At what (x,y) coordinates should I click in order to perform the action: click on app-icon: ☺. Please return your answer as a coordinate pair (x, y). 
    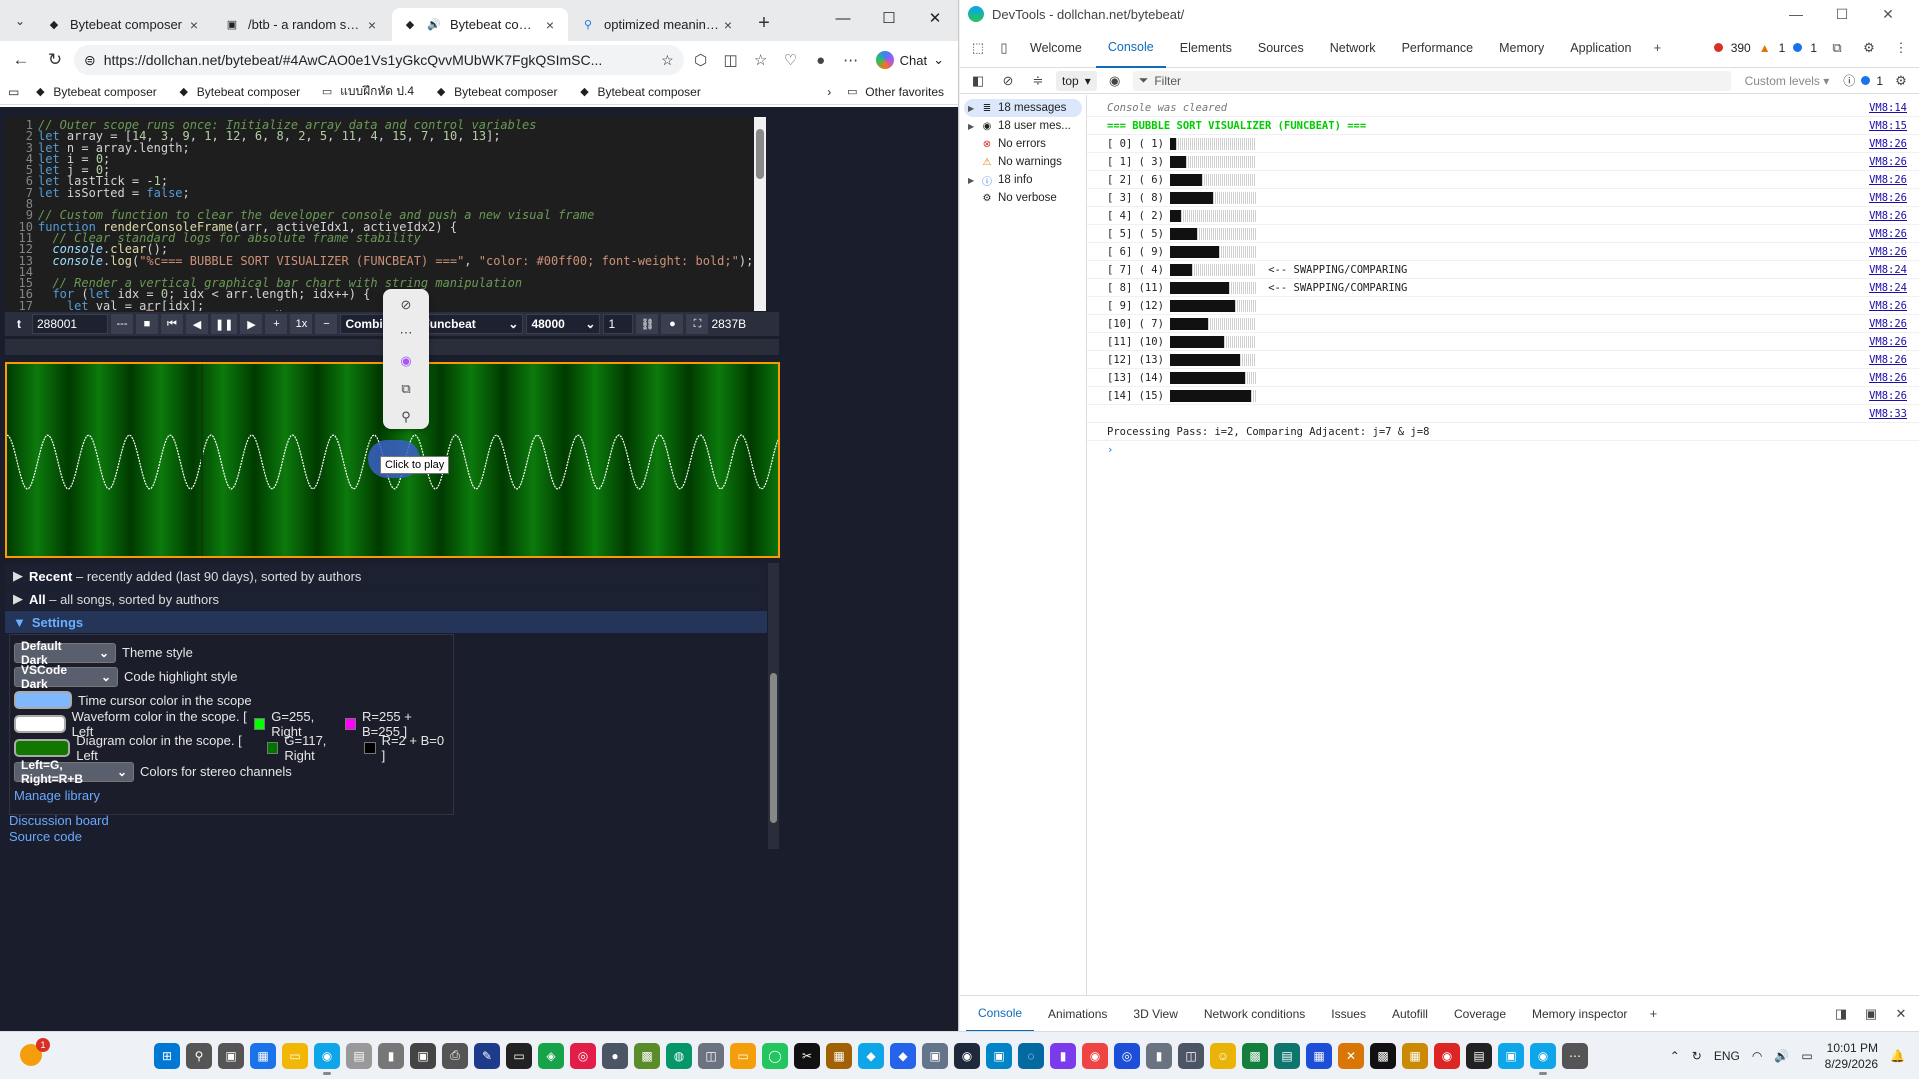
    Looking at the image, I should click on (1223, 1055).